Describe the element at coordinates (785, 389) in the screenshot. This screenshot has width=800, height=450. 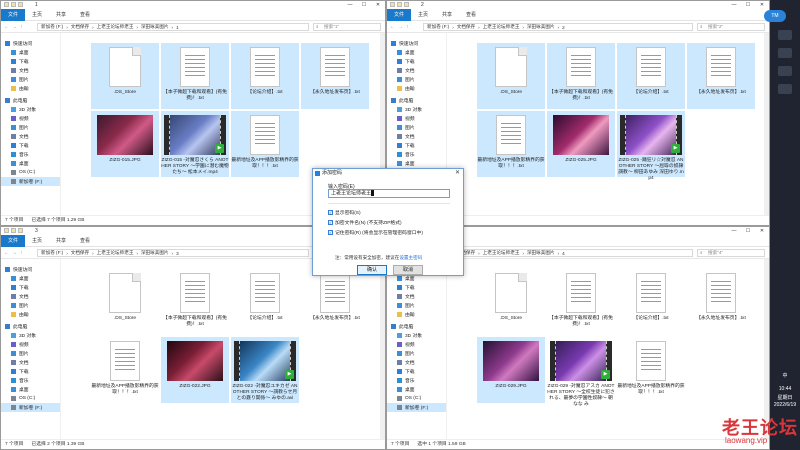
I see `clock-time: 10:44` at that location.